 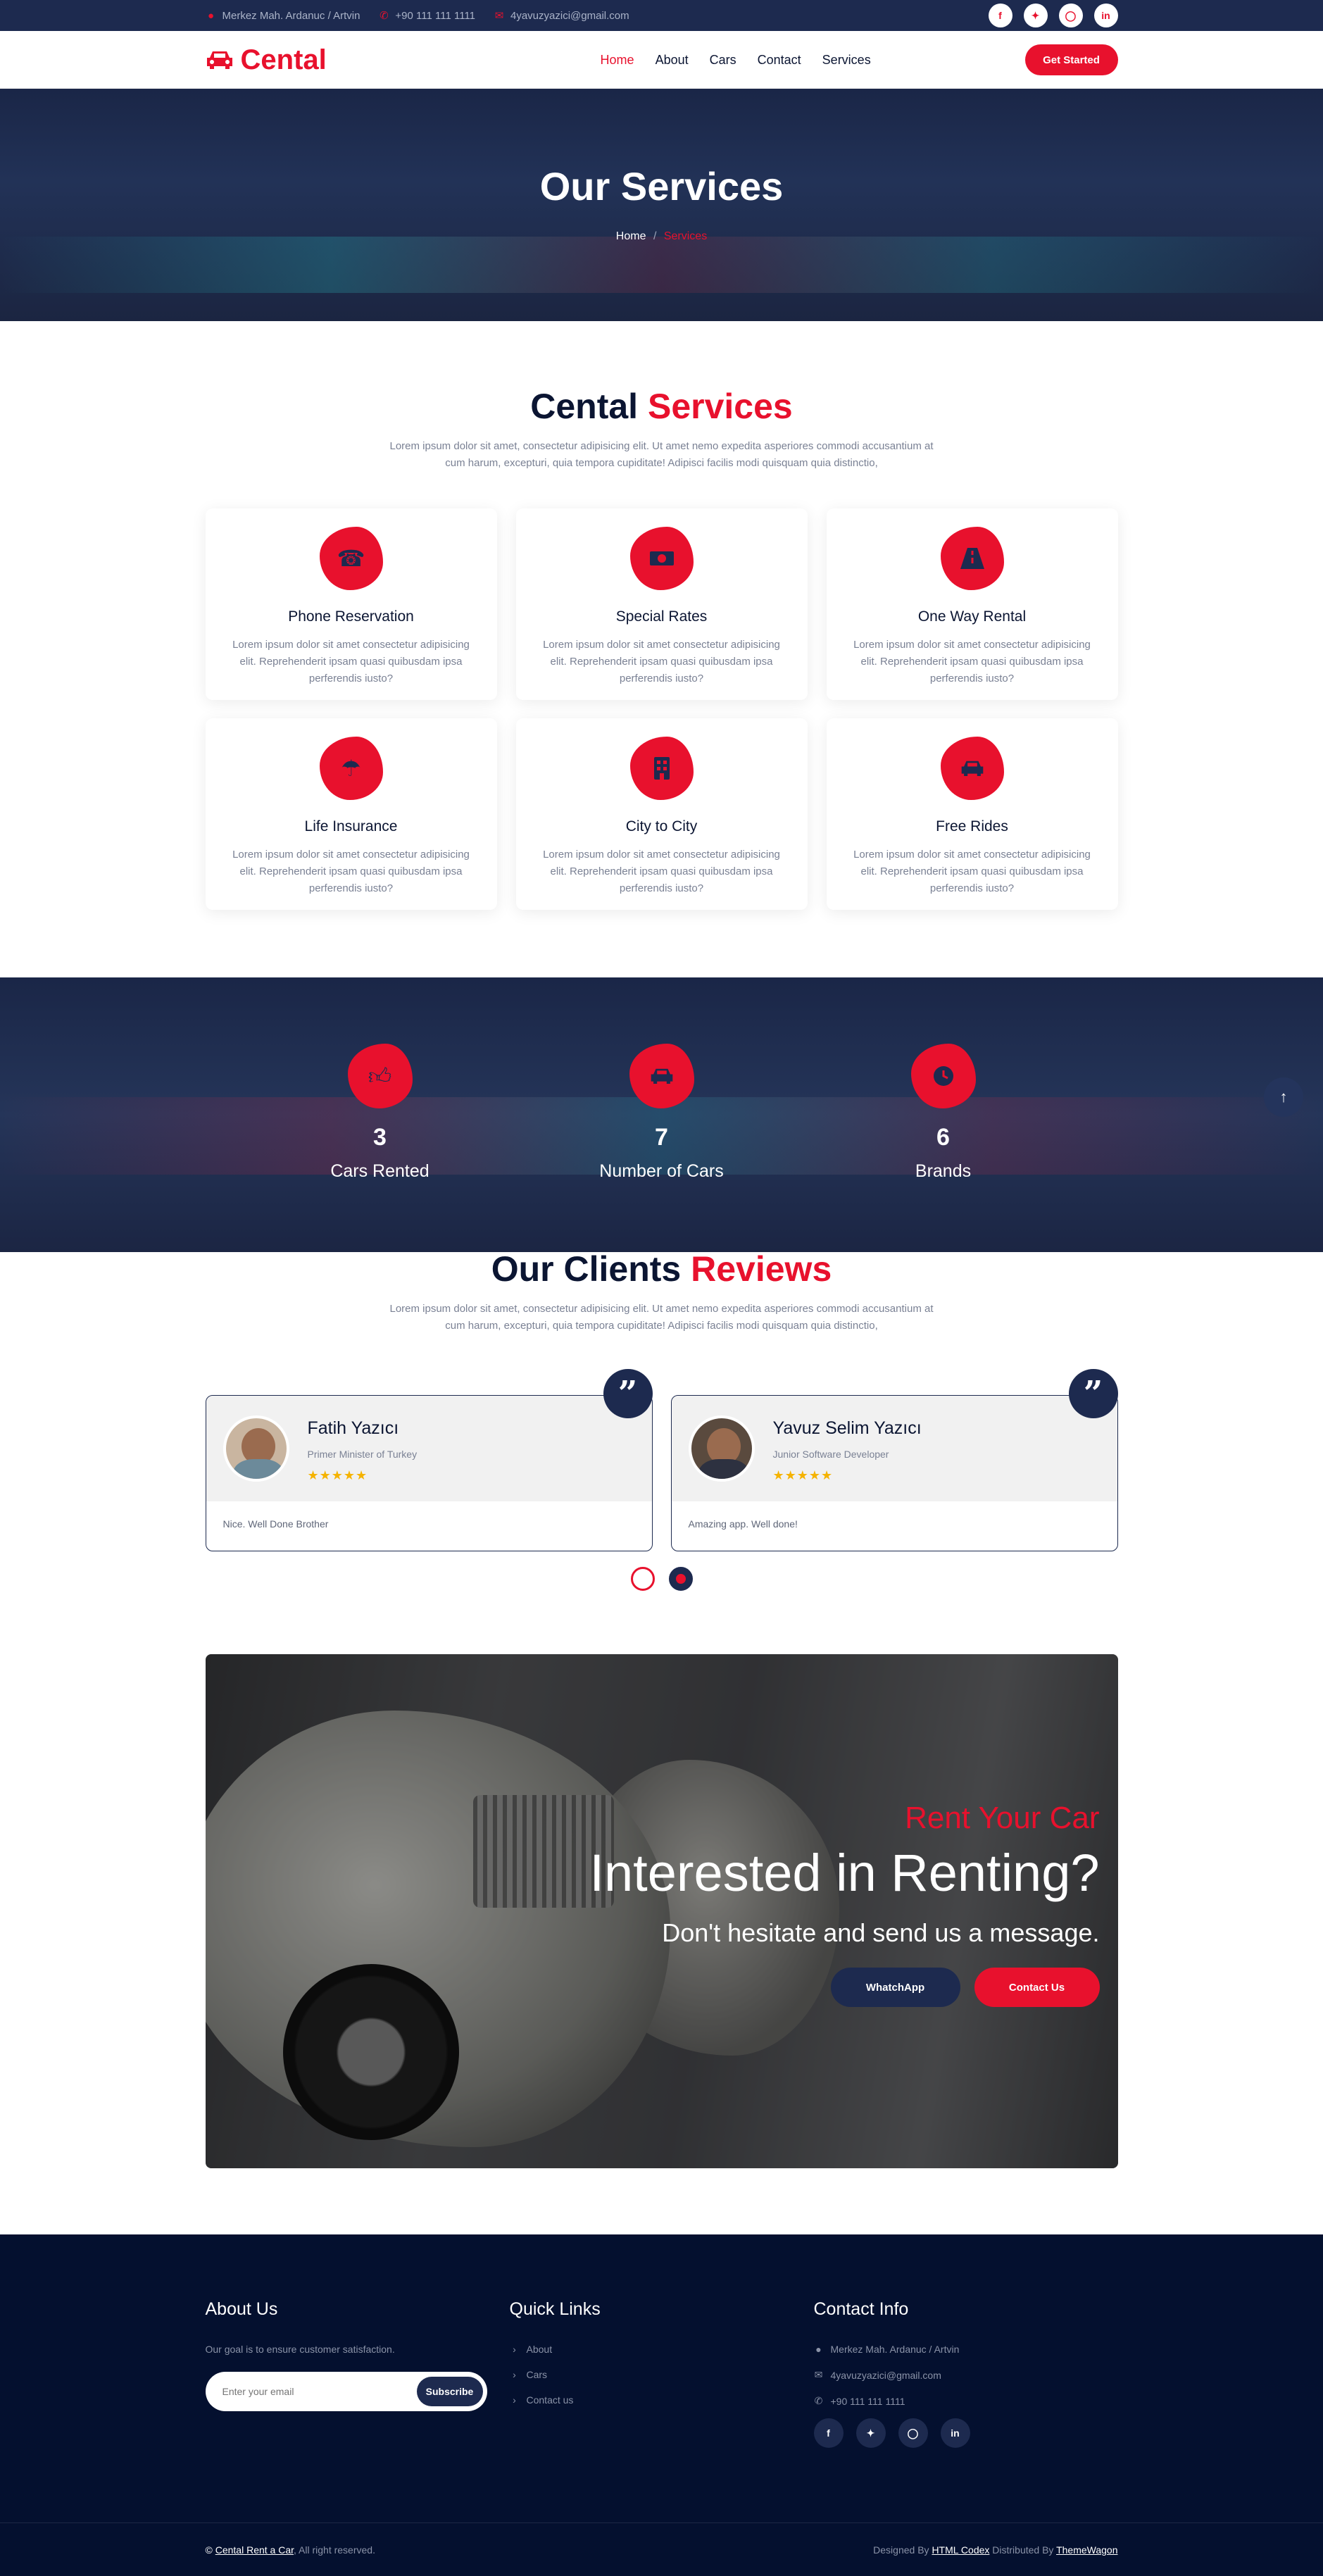 I want to click on topbar-email: ✉ 4yavuzyazici@gmail.com, so click(x=562, y=16).